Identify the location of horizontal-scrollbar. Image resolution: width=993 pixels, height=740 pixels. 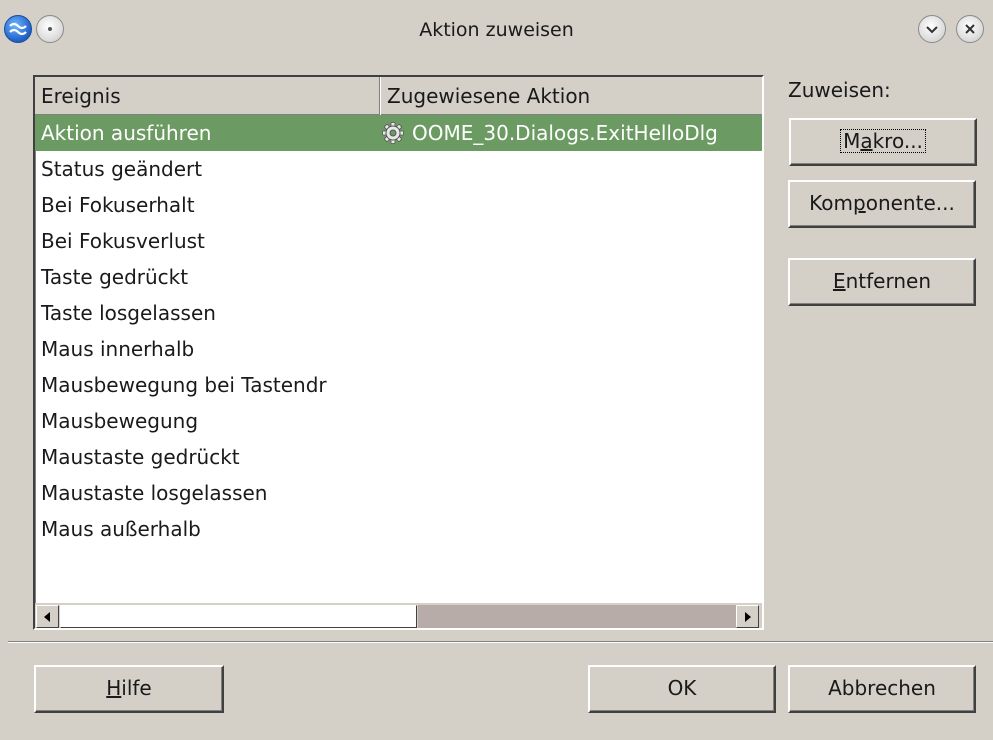
(398, 615).